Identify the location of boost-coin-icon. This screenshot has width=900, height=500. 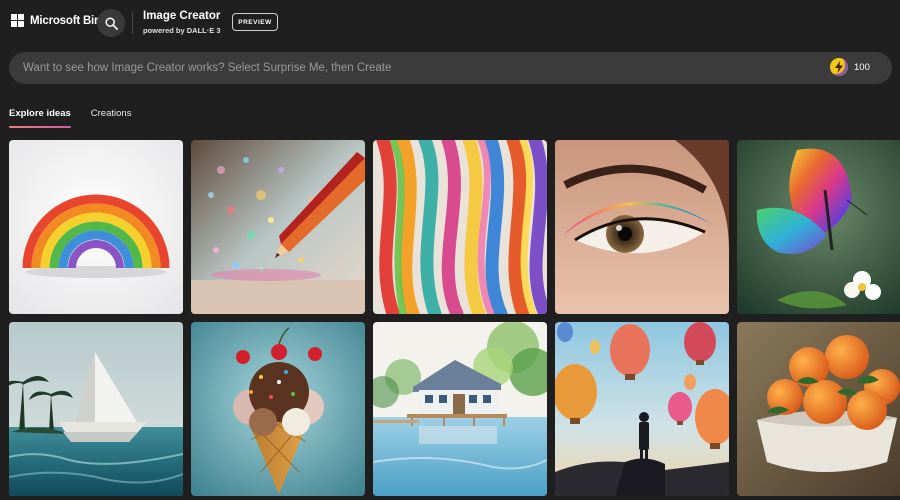
(839, 67).